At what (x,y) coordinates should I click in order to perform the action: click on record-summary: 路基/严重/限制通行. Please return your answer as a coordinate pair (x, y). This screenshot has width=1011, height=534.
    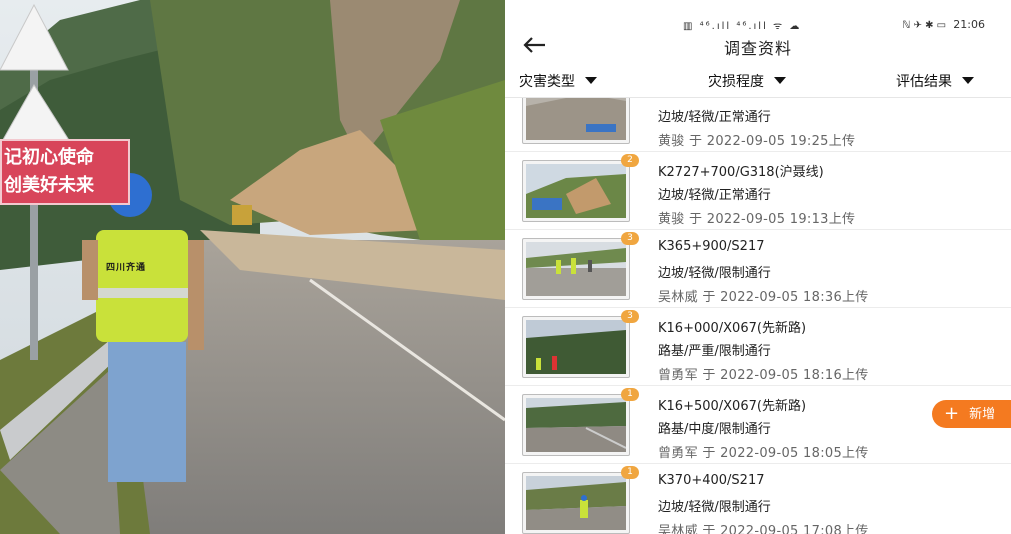
    Looking at the image, I should click on (714, 351).